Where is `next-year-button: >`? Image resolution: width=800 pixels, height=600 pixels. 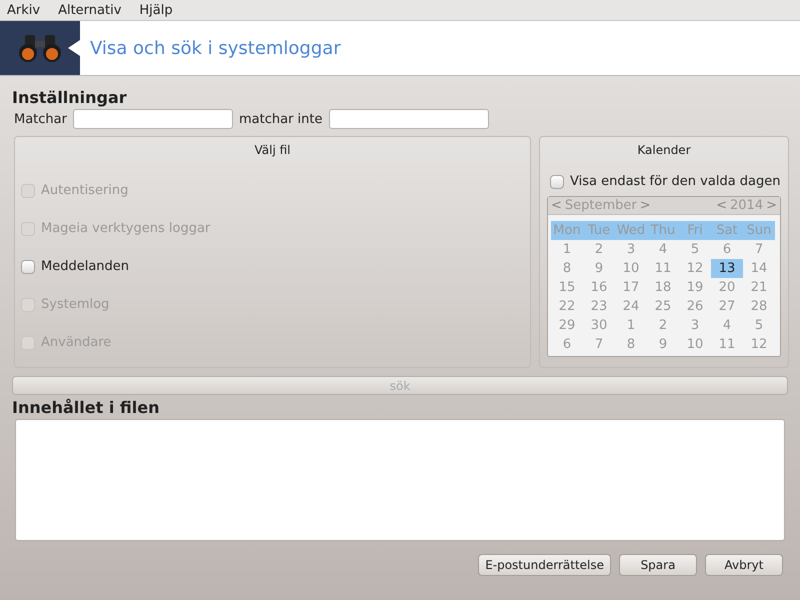
next-year-button: > is located at coordinates (771, 205).